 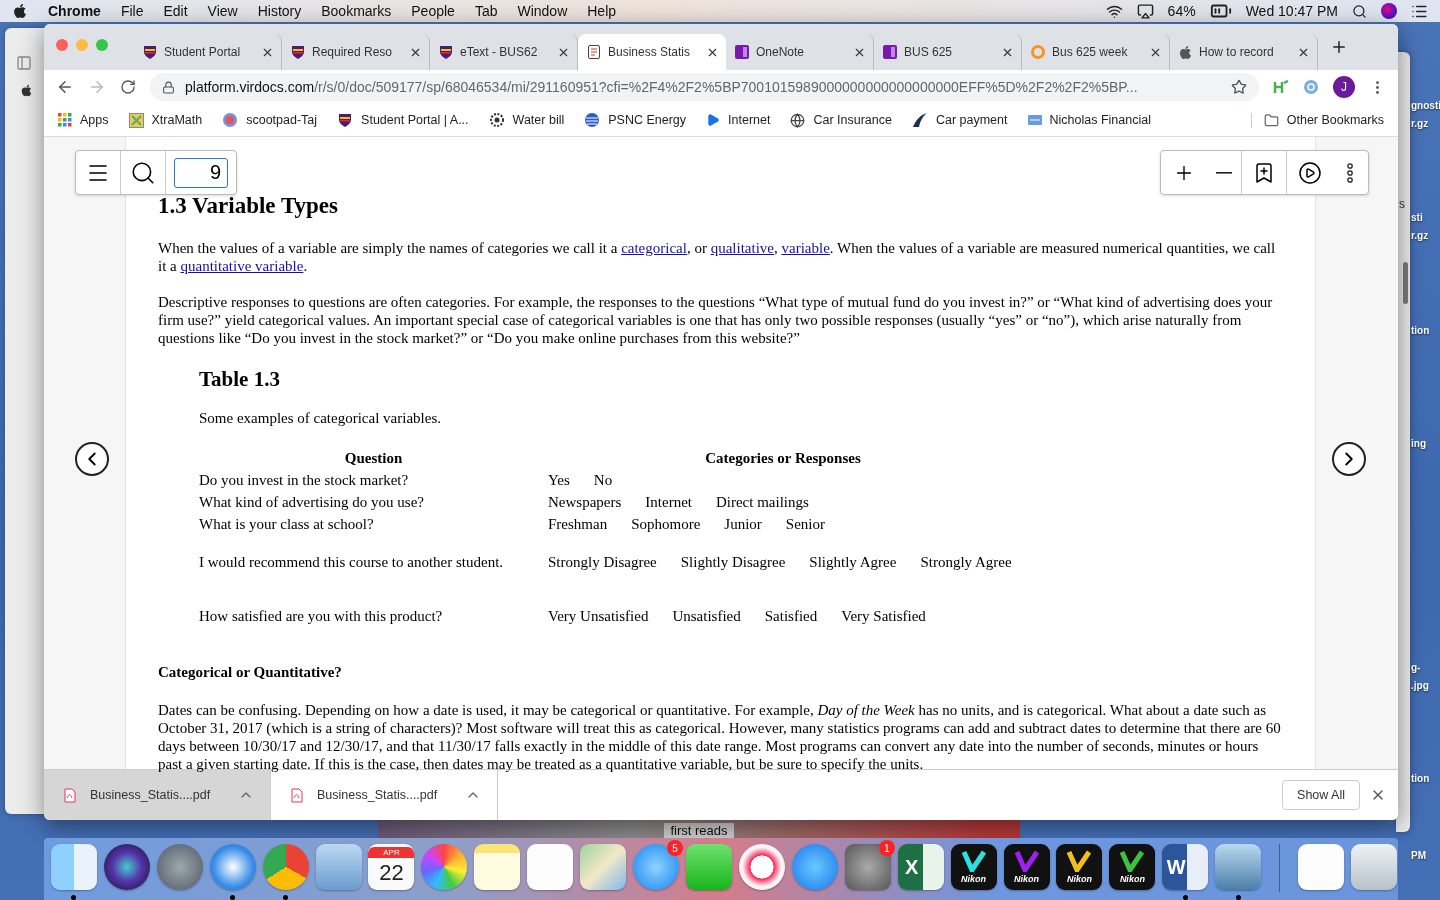 I want to click on link: qualitative, so click(x=742, y=248).